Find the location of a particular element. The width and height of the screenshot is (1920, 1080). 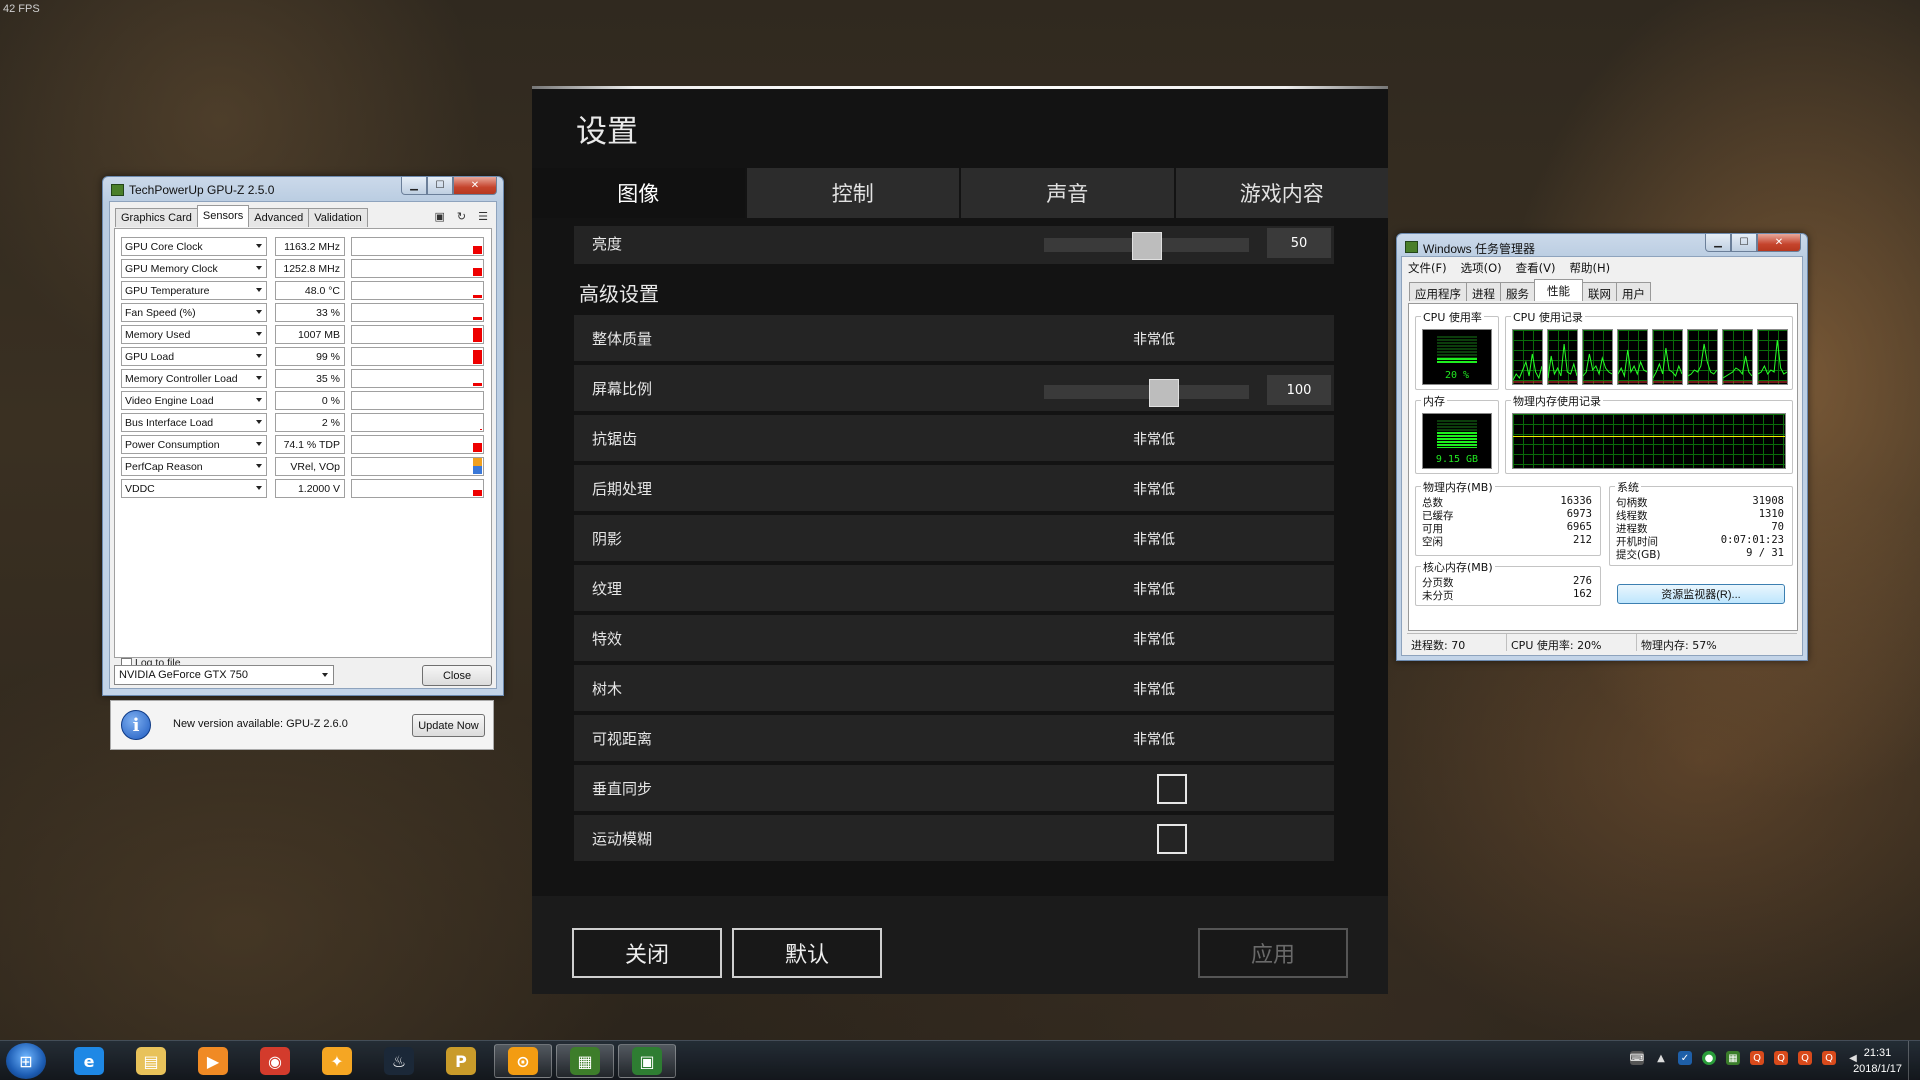

refresh-icon: ↻ is located at coordinates (461, 216).